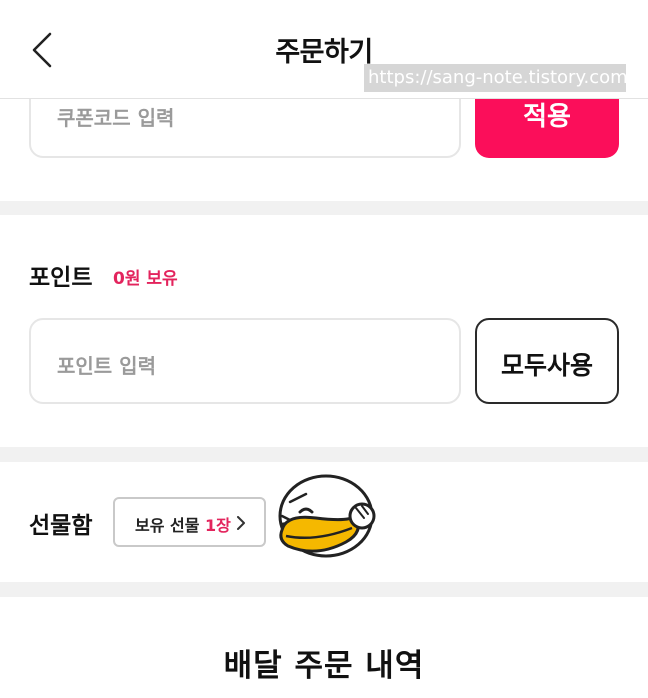 This screenshot has width=648, height=698. What do you see at coordinates (116, 118) in the screenshot?
I see `coupon-code-placeholder: 쿠폰코드 입력` at bounding box center [116, 118].